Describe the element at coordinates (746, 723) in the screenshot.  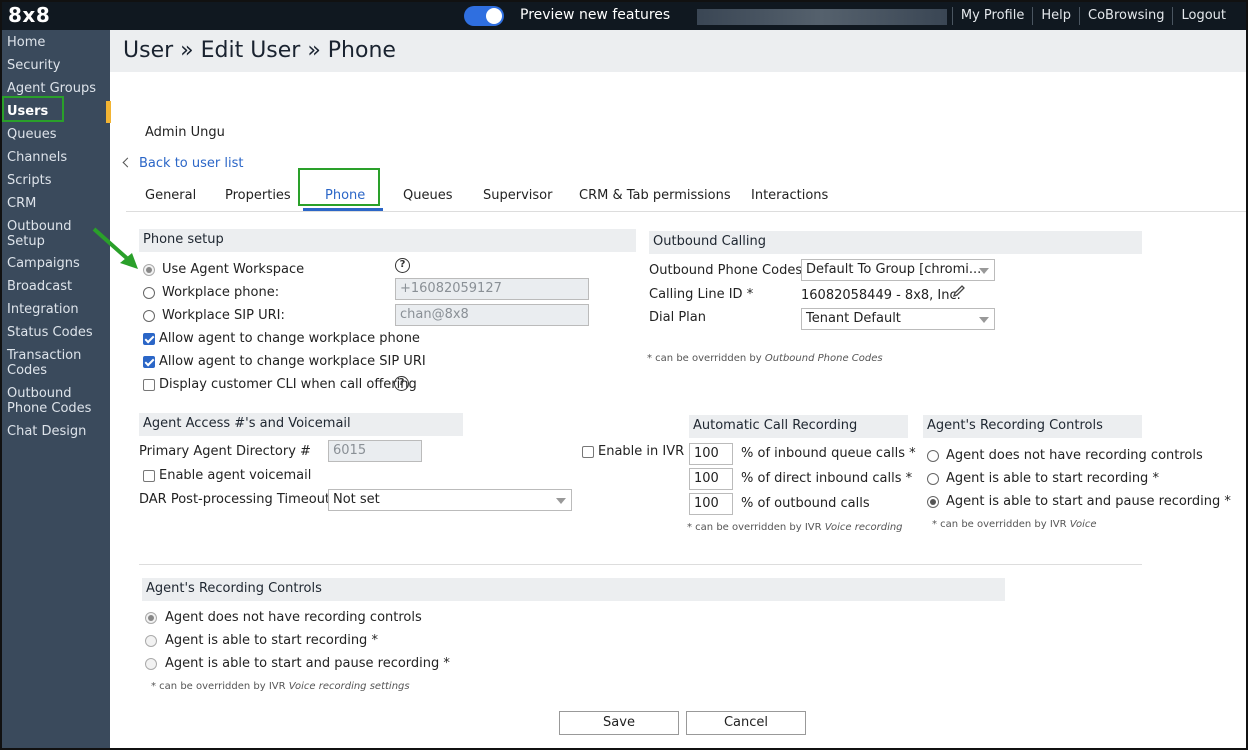
I see `cancel-button: Cancel` at that location.